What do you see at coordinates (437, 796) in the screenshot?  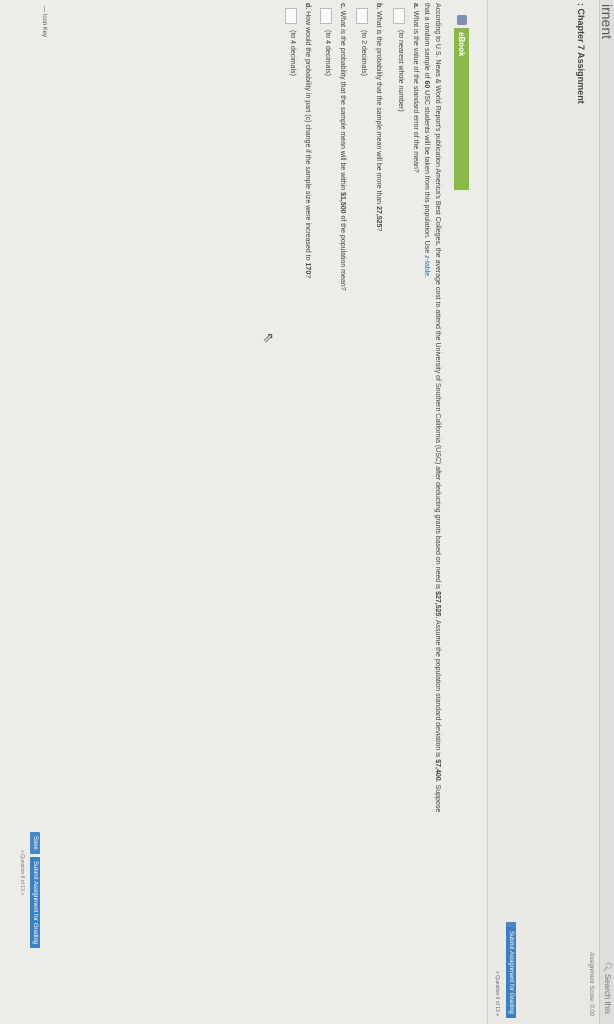 I see `problem-text: . Suppose` at bounding box center [437, 796].